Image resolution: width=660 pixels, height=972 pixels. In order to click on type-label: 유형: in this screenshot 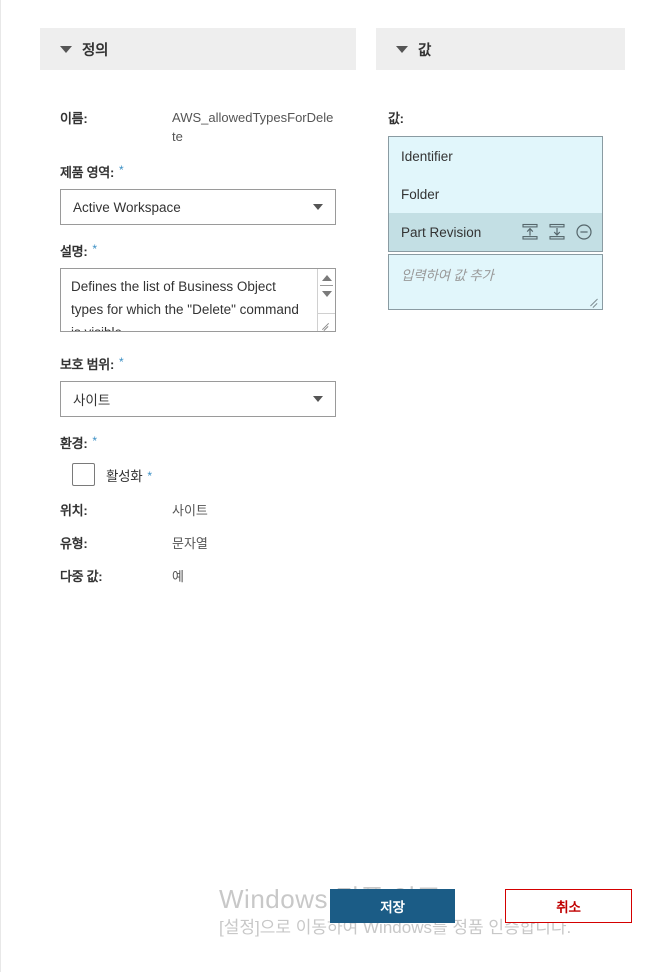, I will do `click(74, 543)`.